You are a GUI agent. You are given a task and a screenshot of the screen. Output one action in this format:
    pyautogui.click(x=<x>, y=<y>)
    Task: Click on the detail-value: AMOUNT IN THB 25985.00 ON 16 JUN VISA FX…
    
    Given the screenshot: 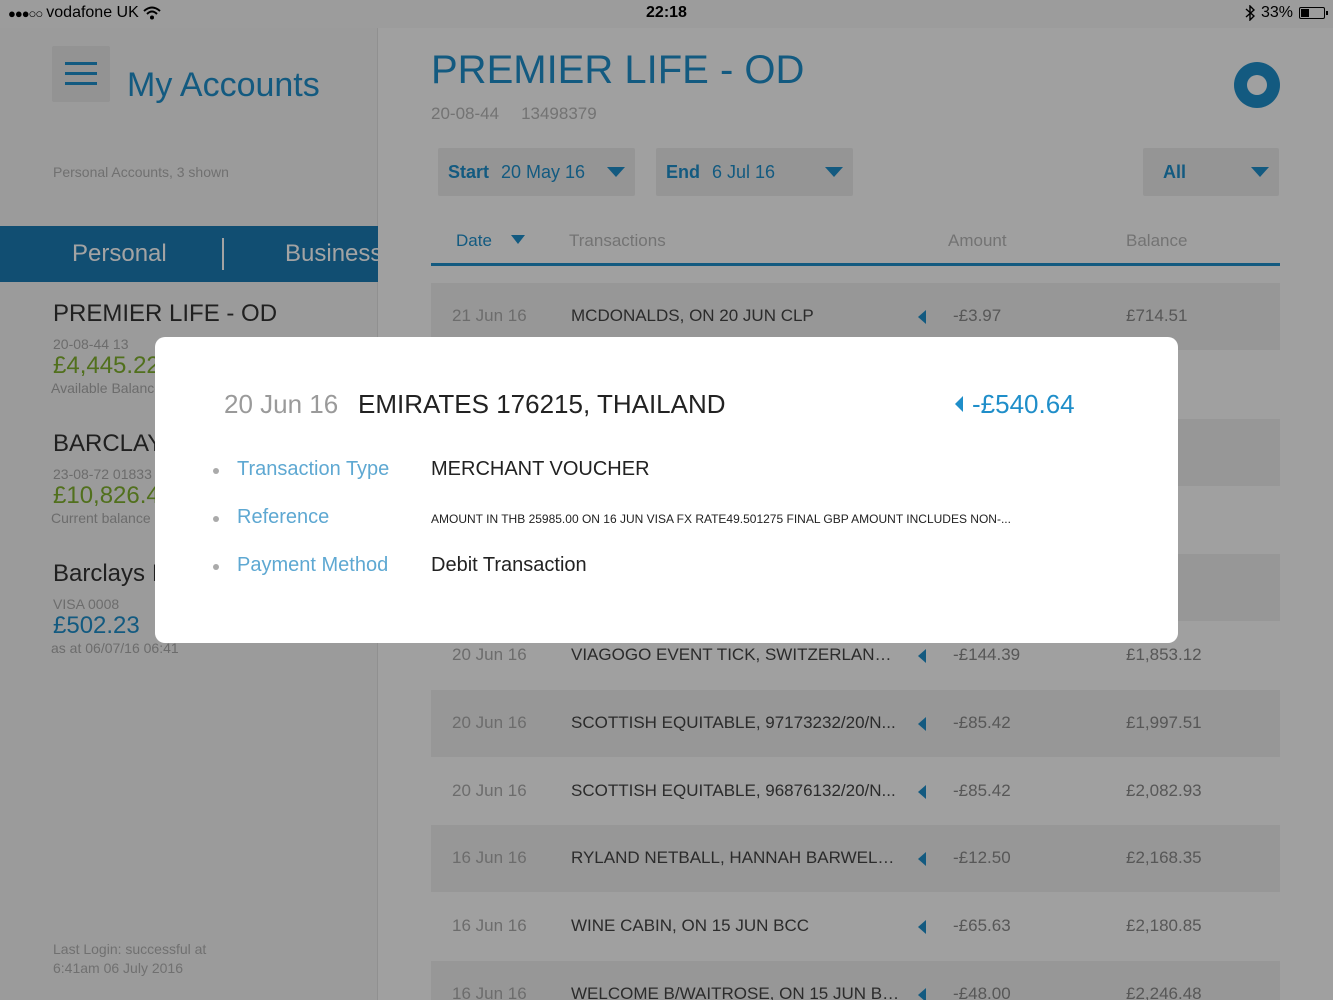 What is the action you would take?
    pyautogui.click(x=721, y=519)
    